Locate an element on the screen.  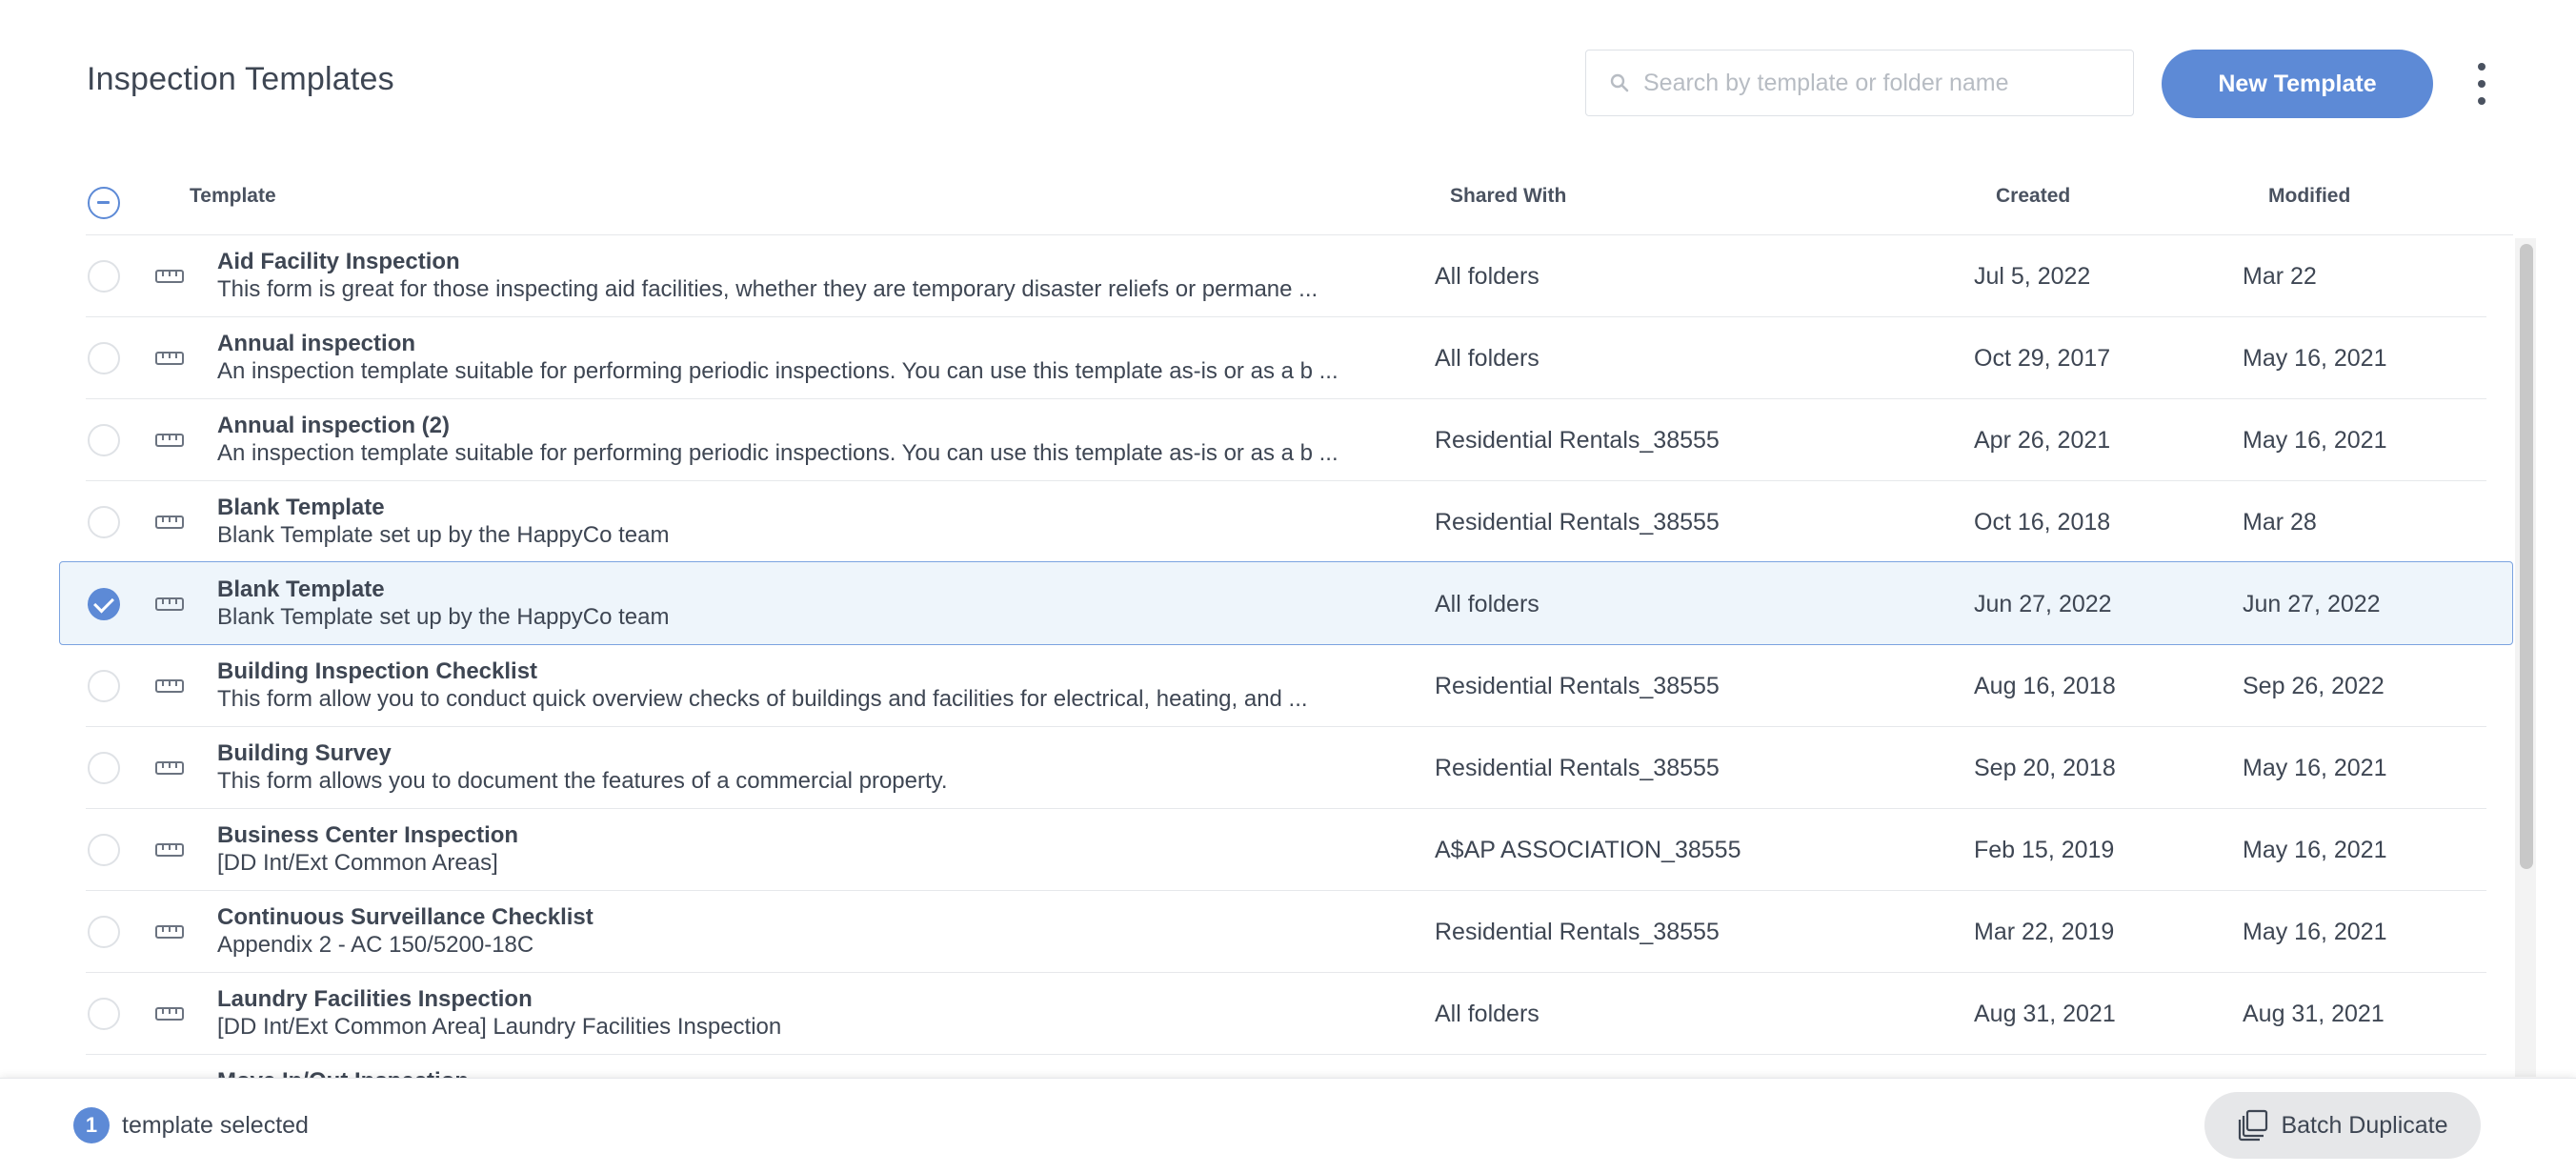
shared-with: A$AP ASSOCIATION_38555 is located at coordinates (1588, 850).